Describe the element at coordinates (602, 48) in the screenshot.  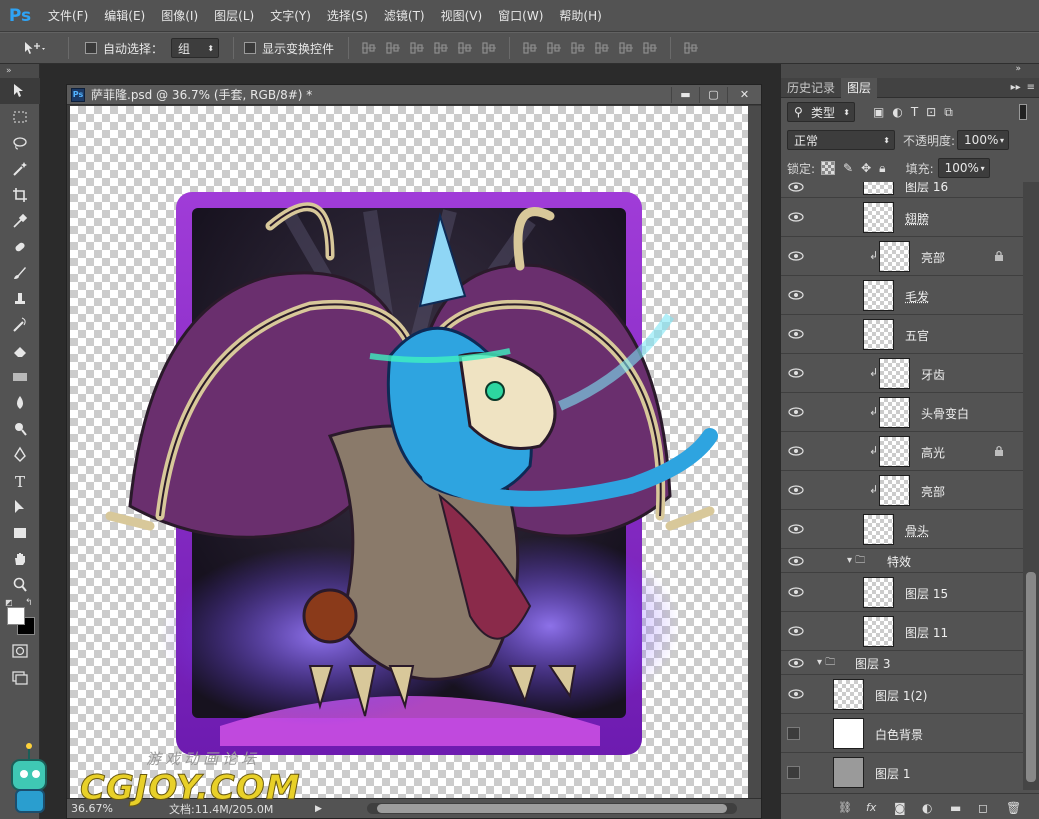
I see `dist-left-icon` at that location.